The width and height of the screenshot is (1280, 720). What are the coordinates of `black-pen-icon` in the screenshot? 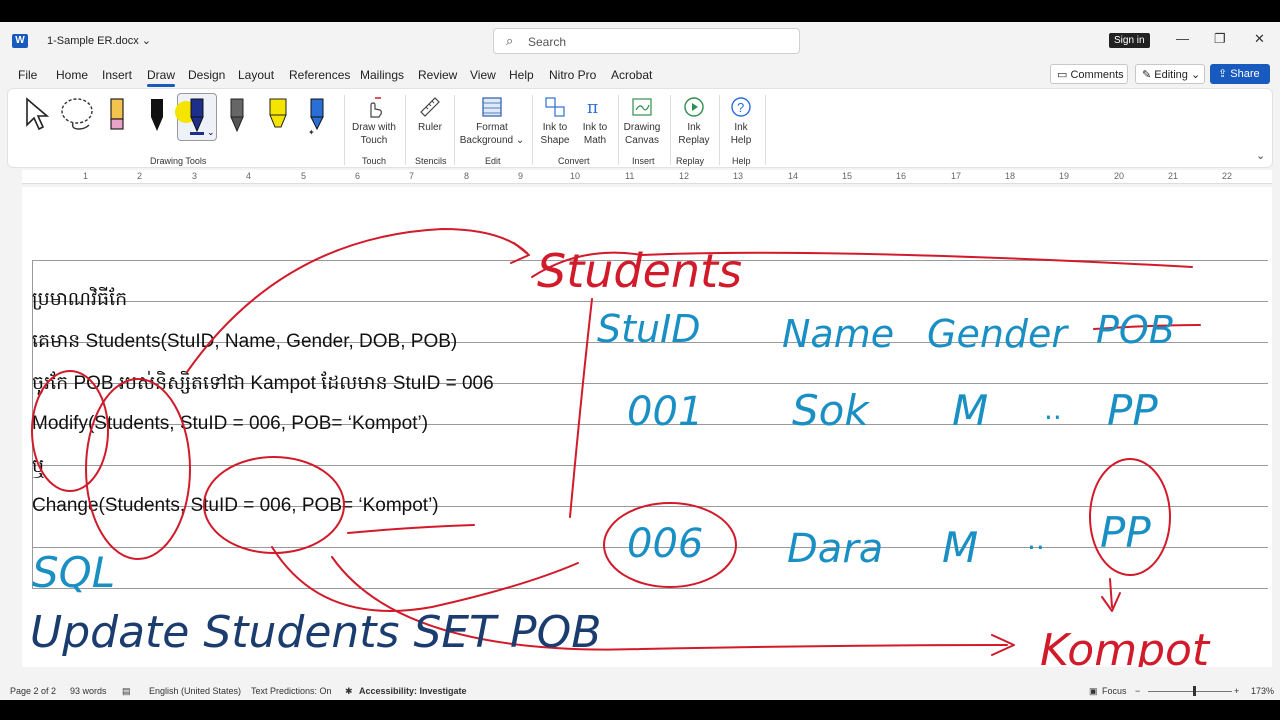 It's located at (157, 116).